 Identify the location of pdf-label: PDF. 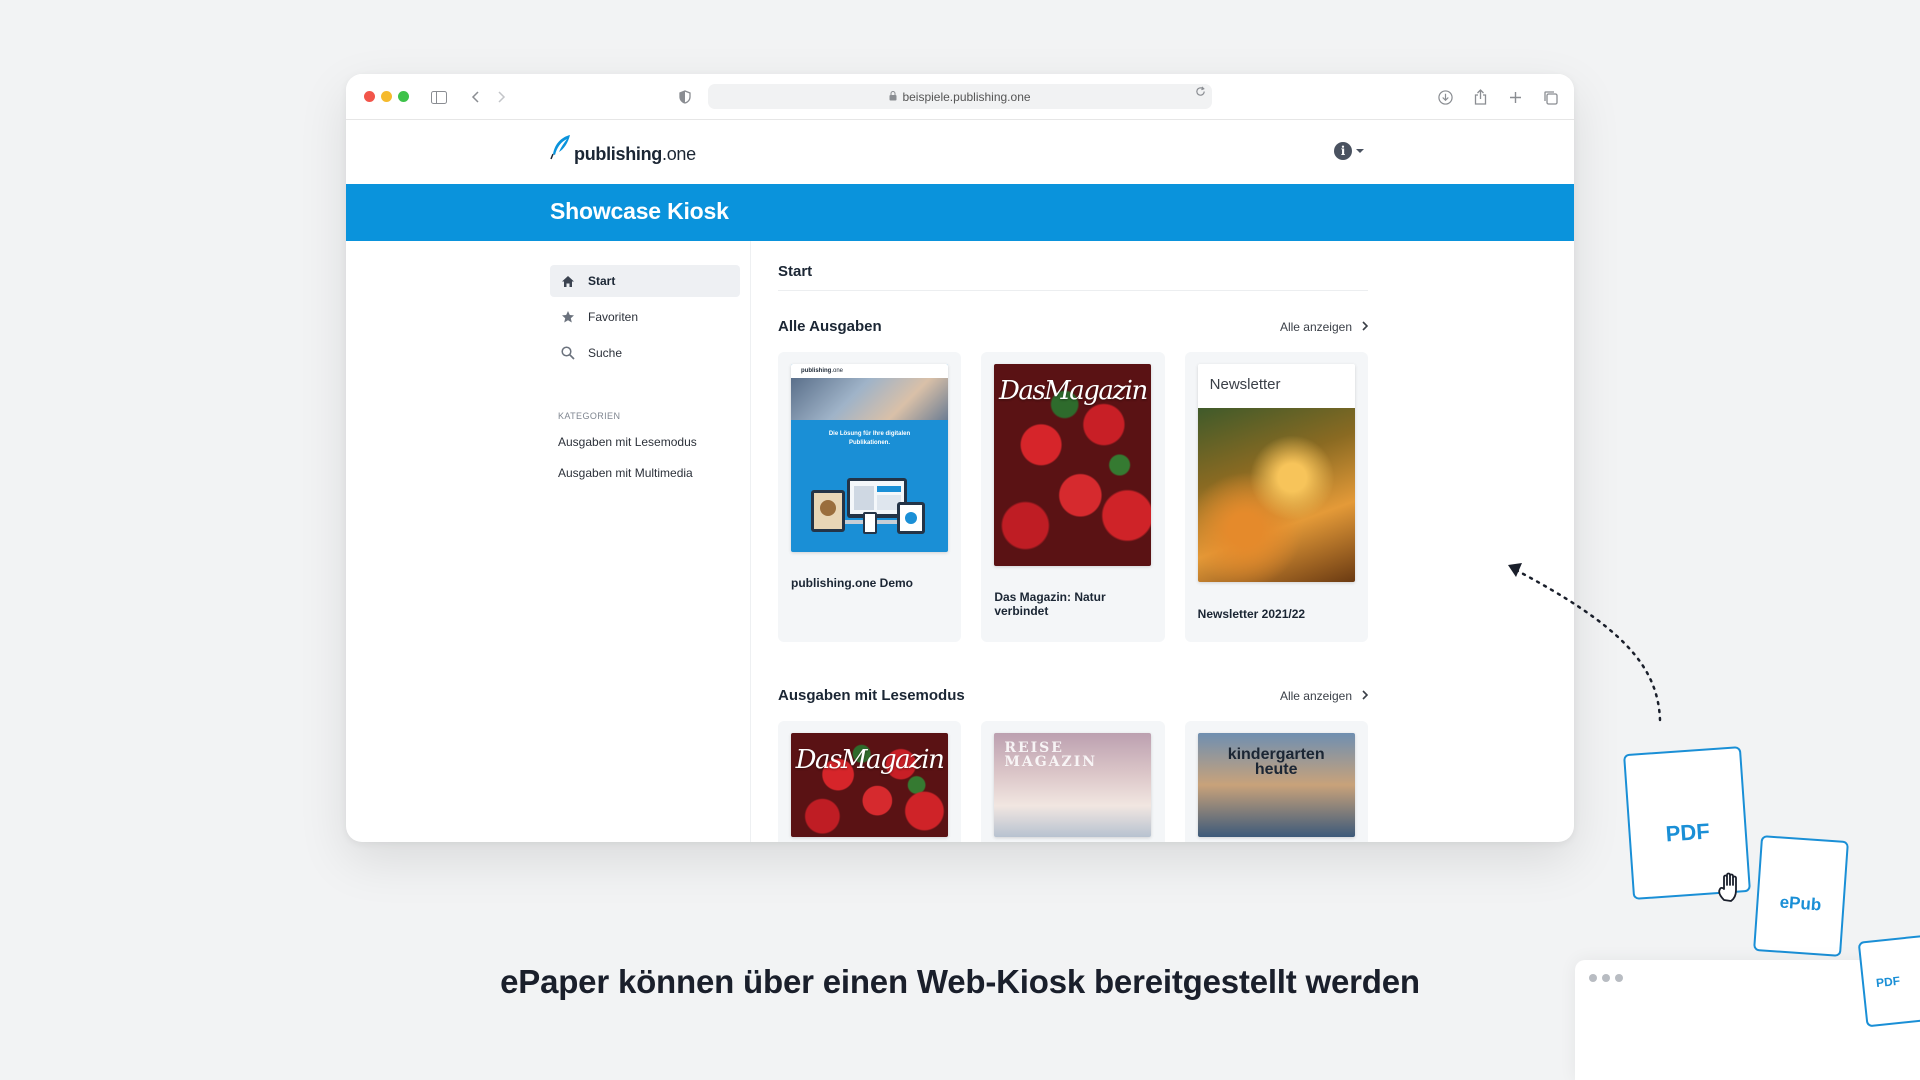
(1687, 832).